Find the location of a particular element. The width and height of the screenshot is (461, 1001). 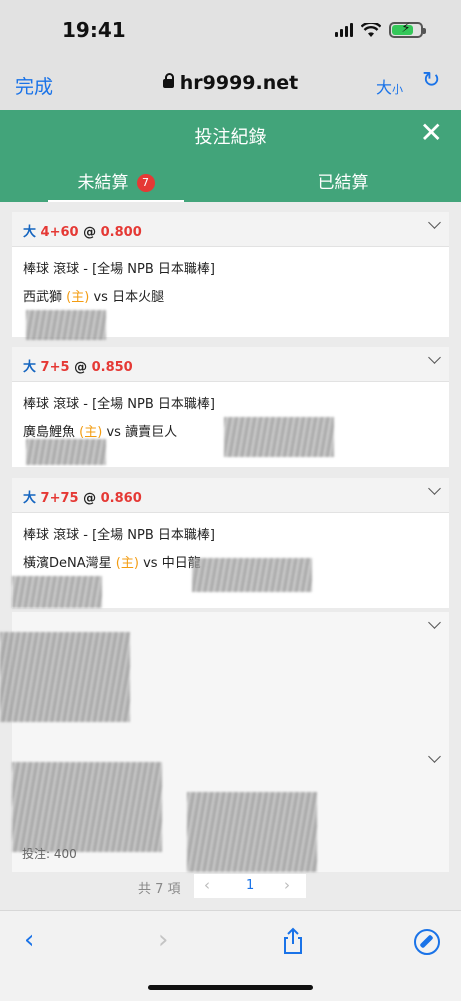

pagination: 共 7 項 ‹ 1 › is located at coordinates (230, 886).